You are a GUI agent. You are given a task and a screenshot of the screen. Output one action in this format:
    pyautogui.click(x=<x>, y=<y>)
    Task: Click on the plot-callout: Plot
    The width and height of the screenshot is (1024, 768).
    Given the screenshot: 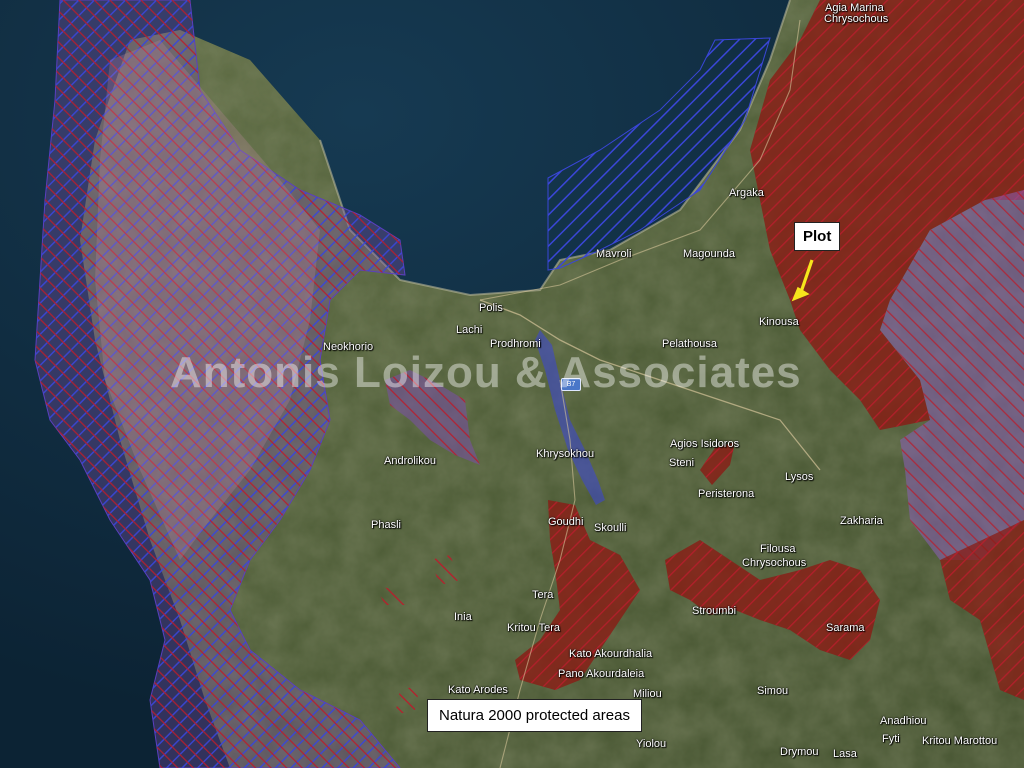 What is the action you would take?
    pyautogui.click(x=817, y=236)
    